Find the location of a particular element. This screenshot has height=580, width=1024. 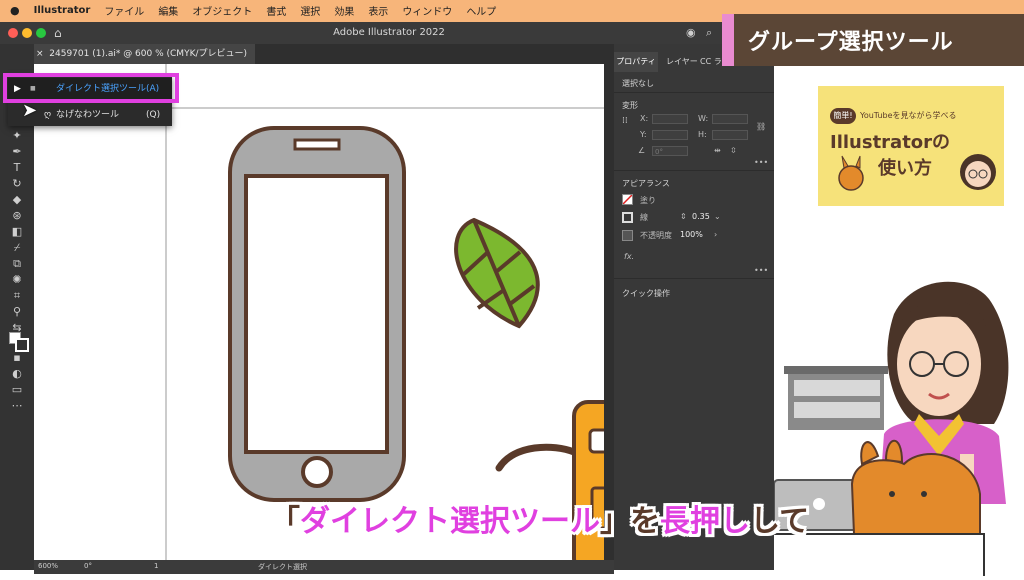

banner-title: グループ選択ツール is located at coordinates (851, 42).